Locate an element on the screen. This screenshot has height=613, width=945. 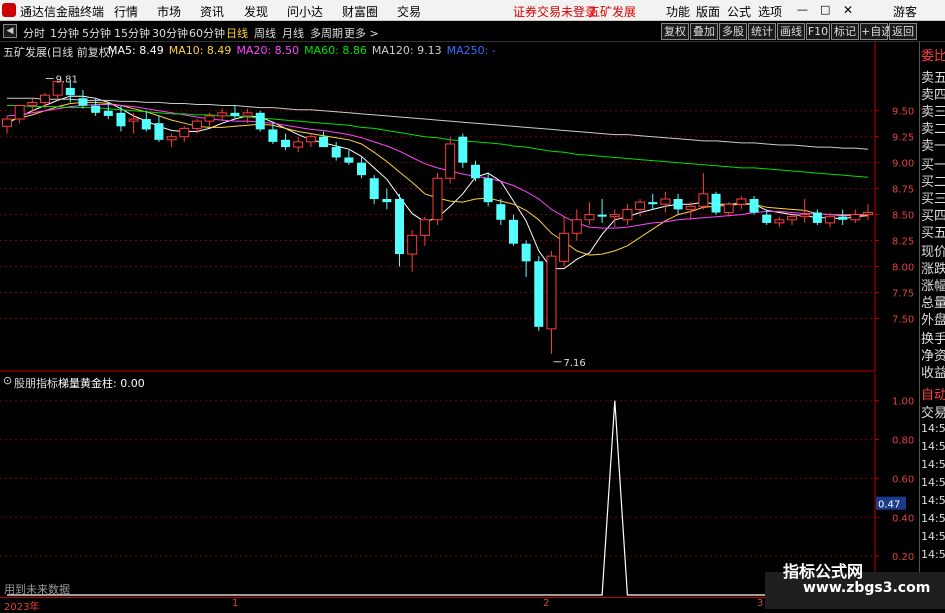
guest-label: 游客 is located at coordinates (905, 11).